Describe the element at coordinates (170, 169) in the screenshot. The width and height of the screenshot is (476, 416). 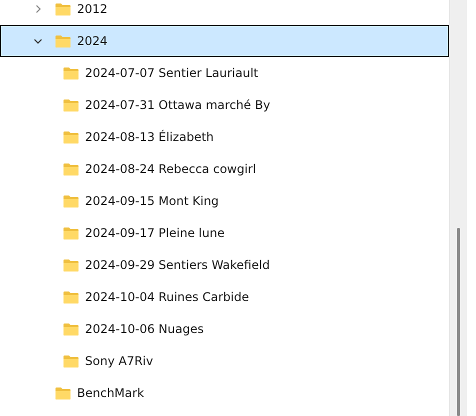
I see `folder-name: 2024-08-24 Rebecca cowgirl` at that location.